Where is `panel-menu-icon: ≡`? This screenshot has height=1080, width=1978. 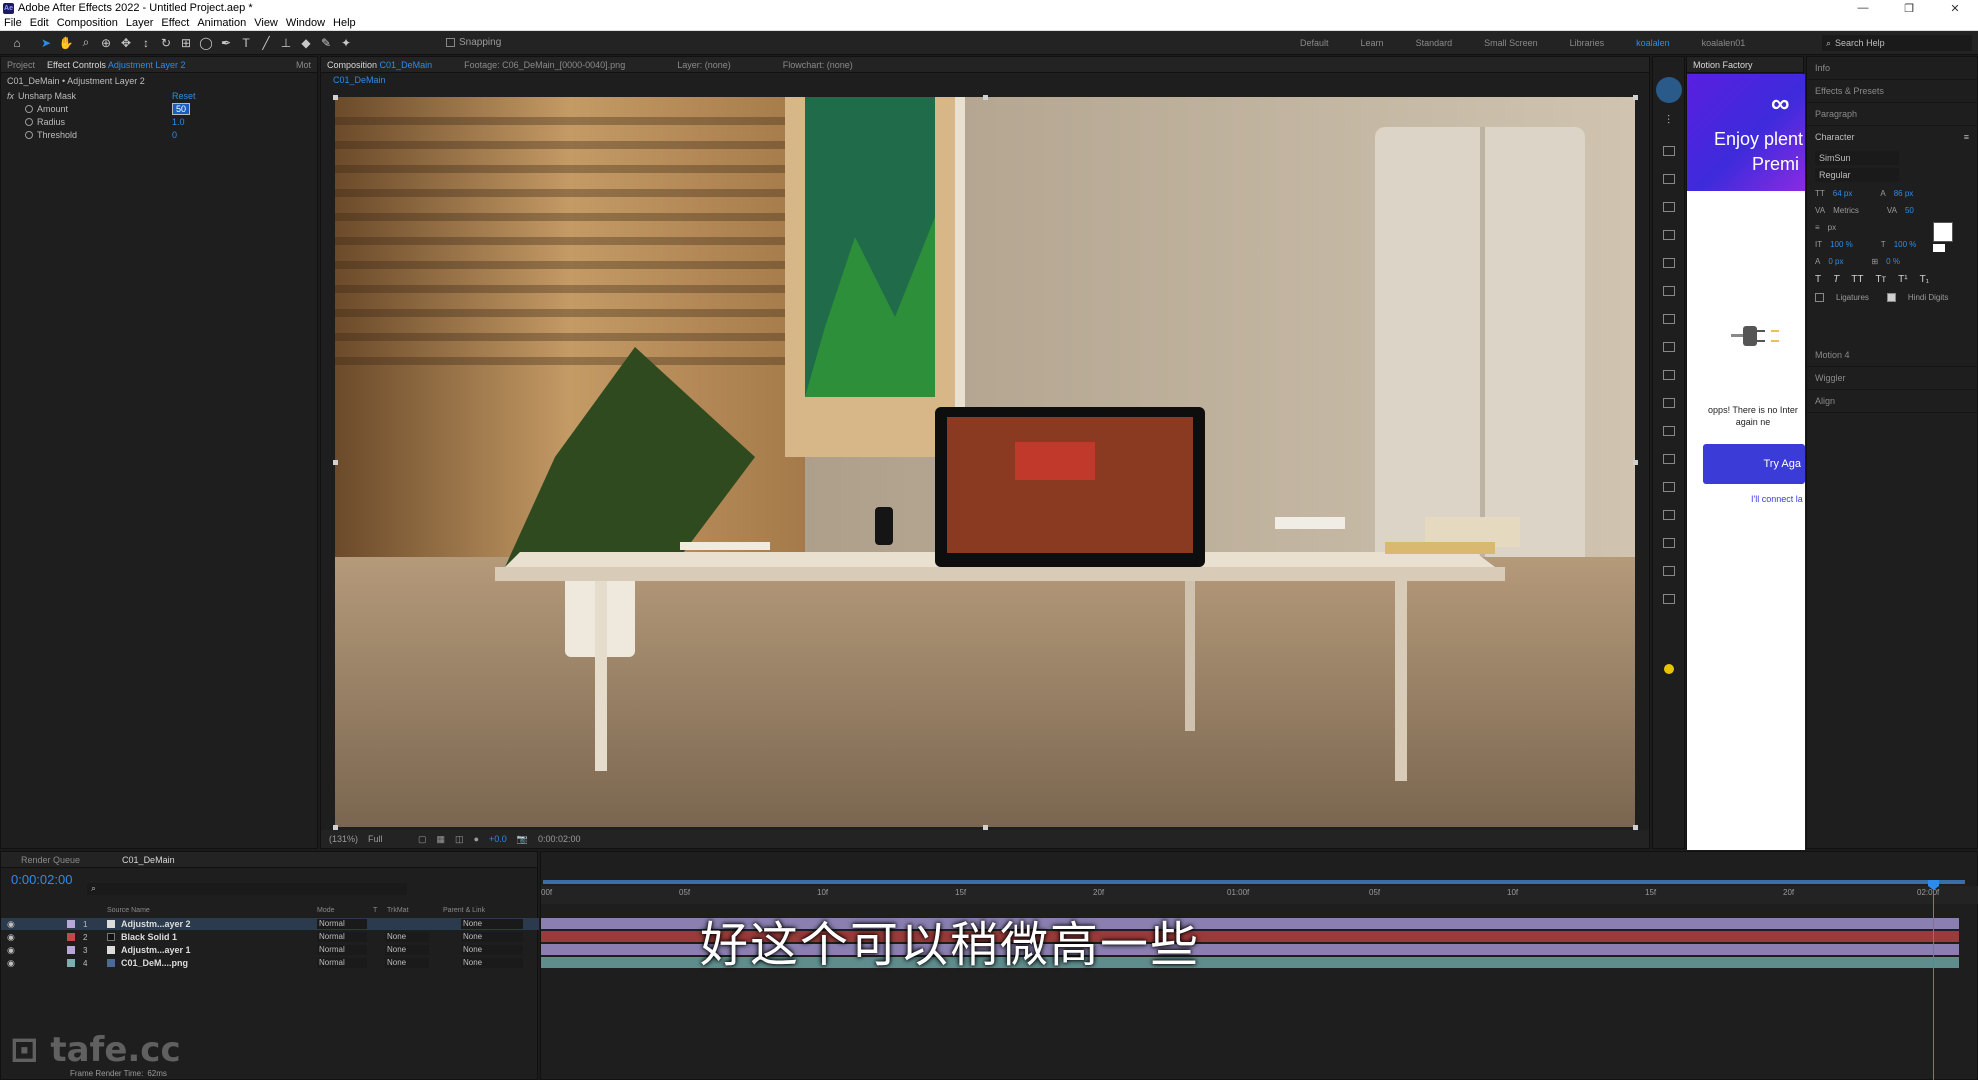
panel-menu-icon: ≡ is located at coordinates (1966, 137).